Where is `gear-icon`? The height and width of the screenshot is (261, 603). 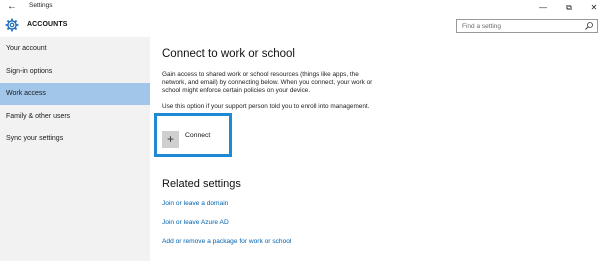 gear-icon is located at coordinates (12, 25).